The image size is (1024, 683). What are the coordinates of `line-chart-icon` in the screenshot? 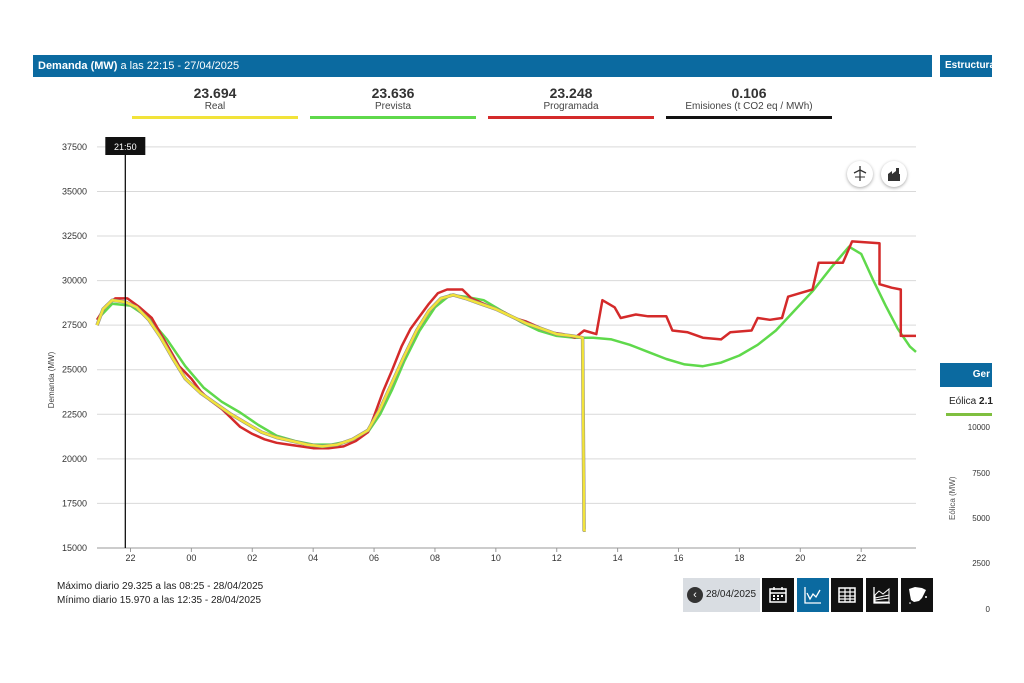 It's located at (812, 595).